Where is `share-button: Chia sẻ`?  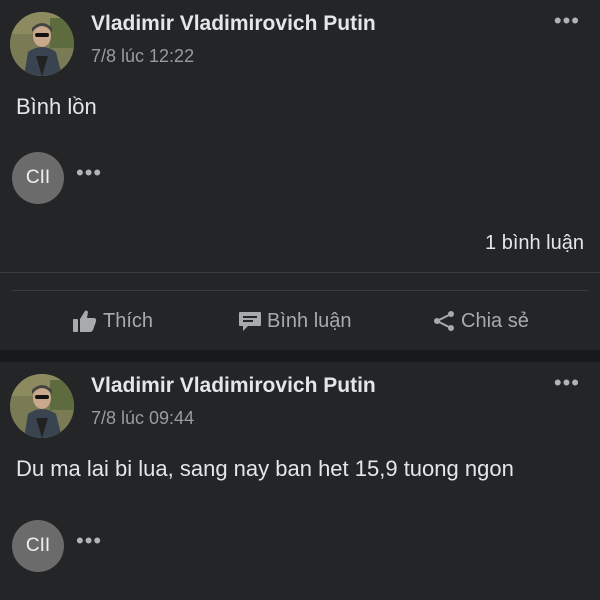 share-button: Chia sẻ is located at coordinates (480, 321).